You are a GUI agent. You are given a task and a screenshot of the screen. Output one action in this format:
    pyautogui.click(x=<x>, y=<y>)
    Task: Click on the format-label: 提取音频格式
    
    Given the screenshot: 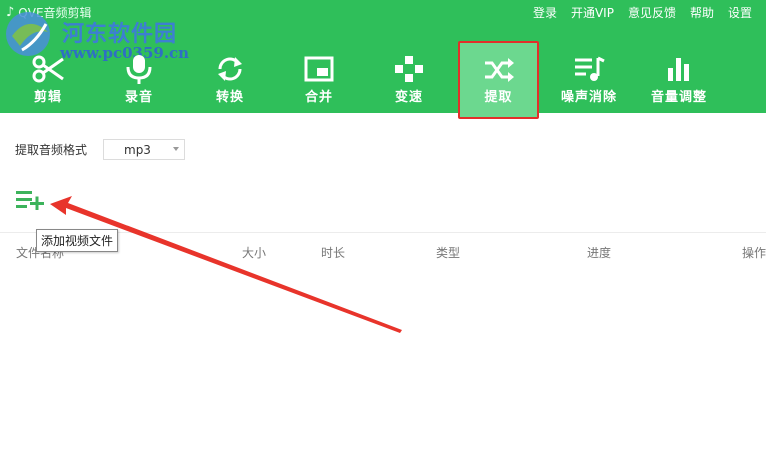 What is the action you would take?
    pyautogui.click(x=51, y=150)
    